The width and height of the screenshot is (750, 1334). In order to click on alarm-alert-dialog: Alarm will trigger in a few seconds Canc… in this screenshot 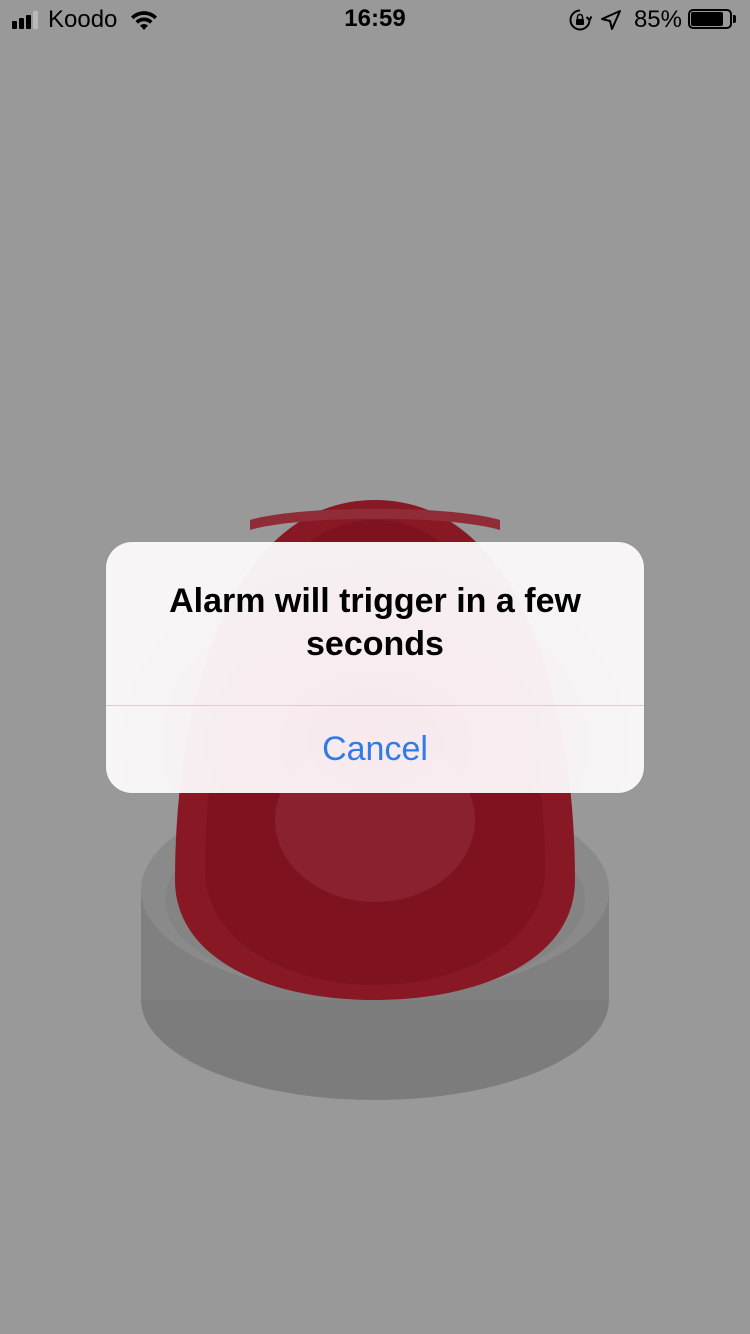, I will do `click(375, 667)`.